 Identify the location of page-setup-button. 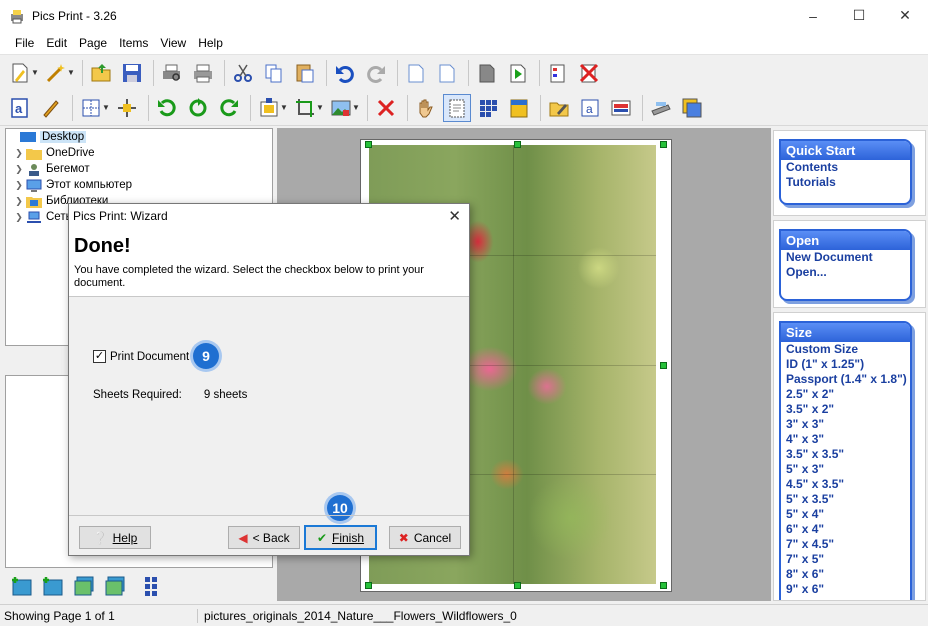
(416, 73).